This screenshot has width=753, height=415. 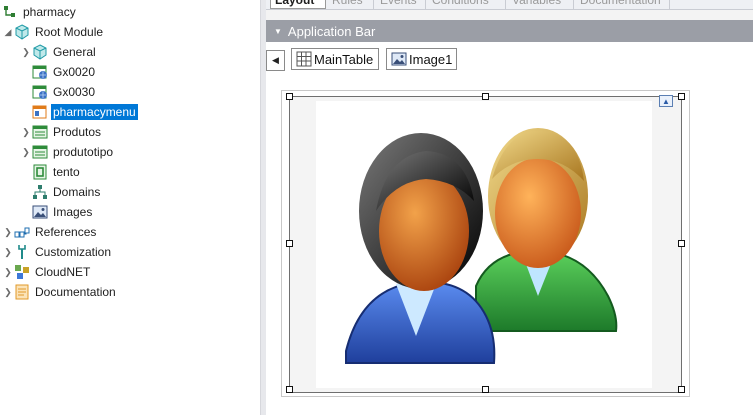 What do you see at coordinates (509, 15) in the screenshot?
I see `designer-top-spacer` at bounding box center [509, 15].